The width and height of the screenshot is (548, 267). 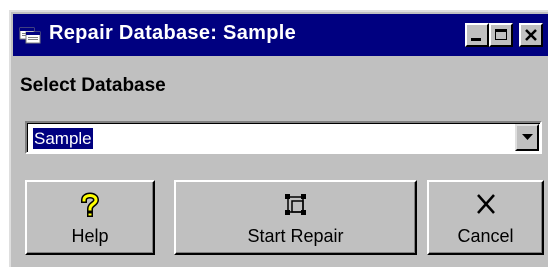 What do you see at coordinates (485, 217) in the screenshot?
I see `cancel-button: Cancel` at bounding box center [485, 217].